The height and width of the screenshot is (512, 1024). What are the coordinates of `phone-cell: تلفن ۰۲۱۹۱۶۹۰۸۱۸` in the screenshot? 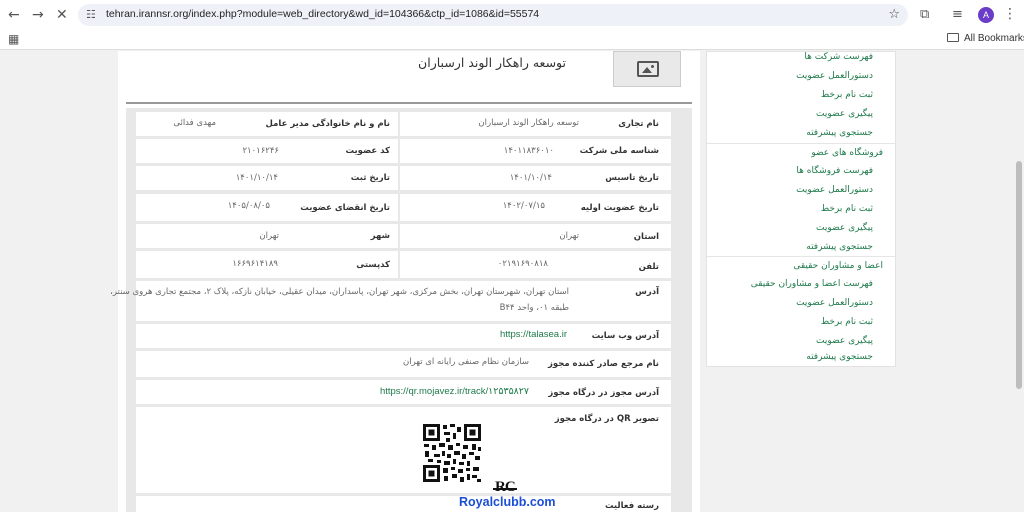 It's located at (535, 264).